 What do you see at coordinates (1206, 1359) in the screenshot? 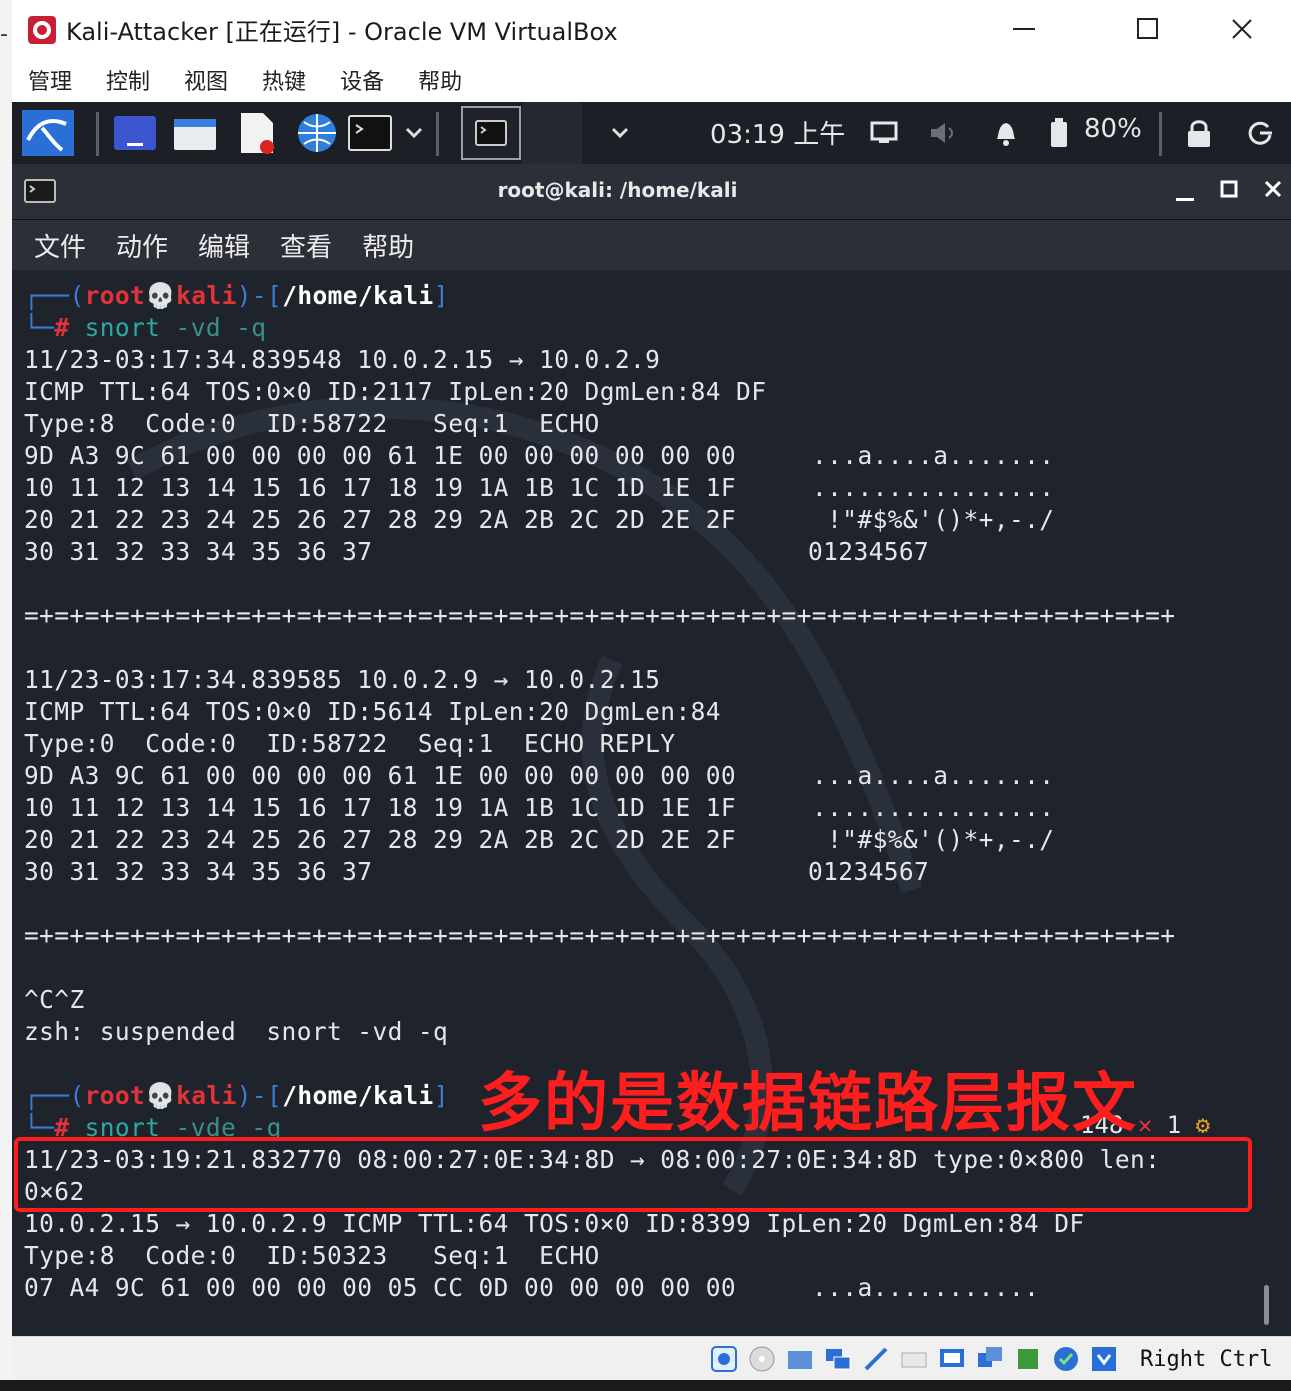
I see `host-key-label: Right Ctrl` at bounding box center [1206, 1359].